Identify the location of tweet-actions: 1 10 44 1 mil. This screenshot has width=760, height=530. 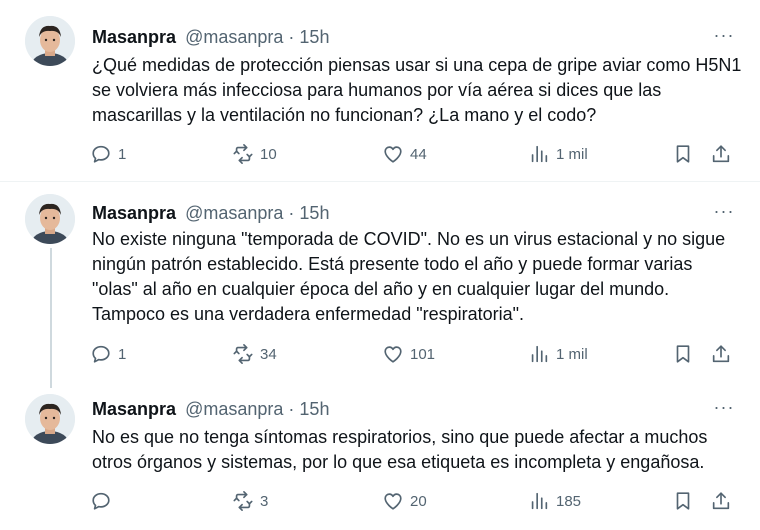
(380, 154).